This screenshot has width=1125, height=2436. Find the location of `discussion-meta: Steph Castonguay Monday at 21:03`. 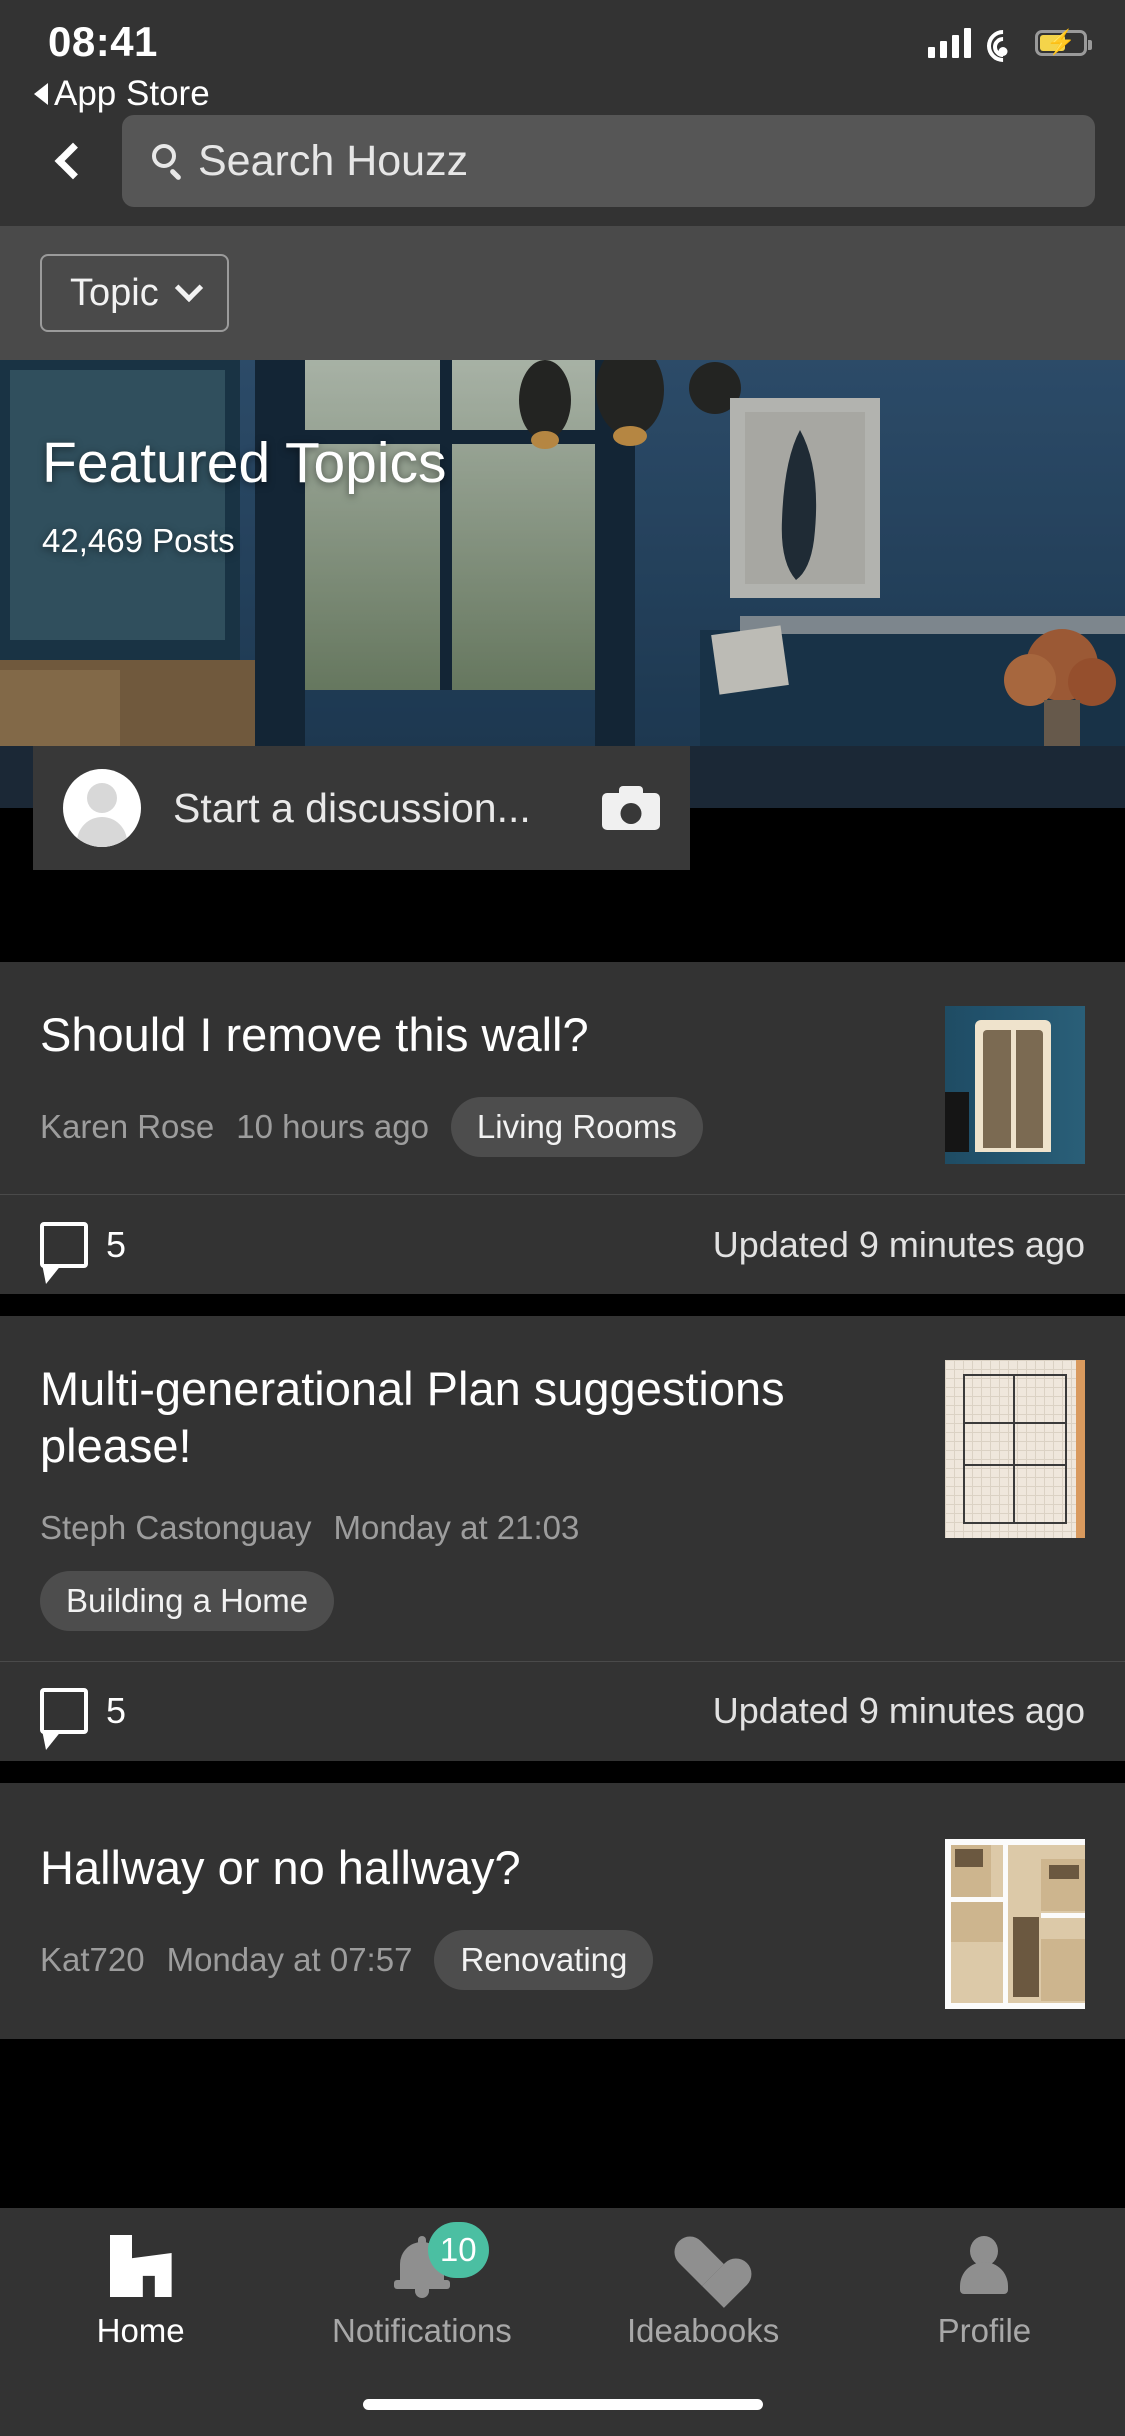

discussion-meta: Steph Castonguay Monday at 21:03 is located at coordinates (480, 1528).